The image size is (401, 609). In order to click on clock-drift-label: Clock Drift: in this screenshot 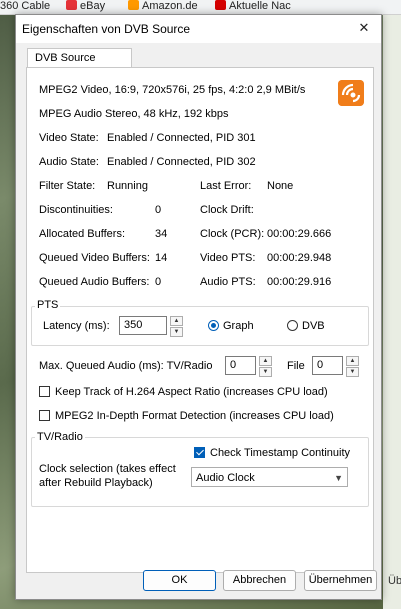, I will do `click(227, 210)`.